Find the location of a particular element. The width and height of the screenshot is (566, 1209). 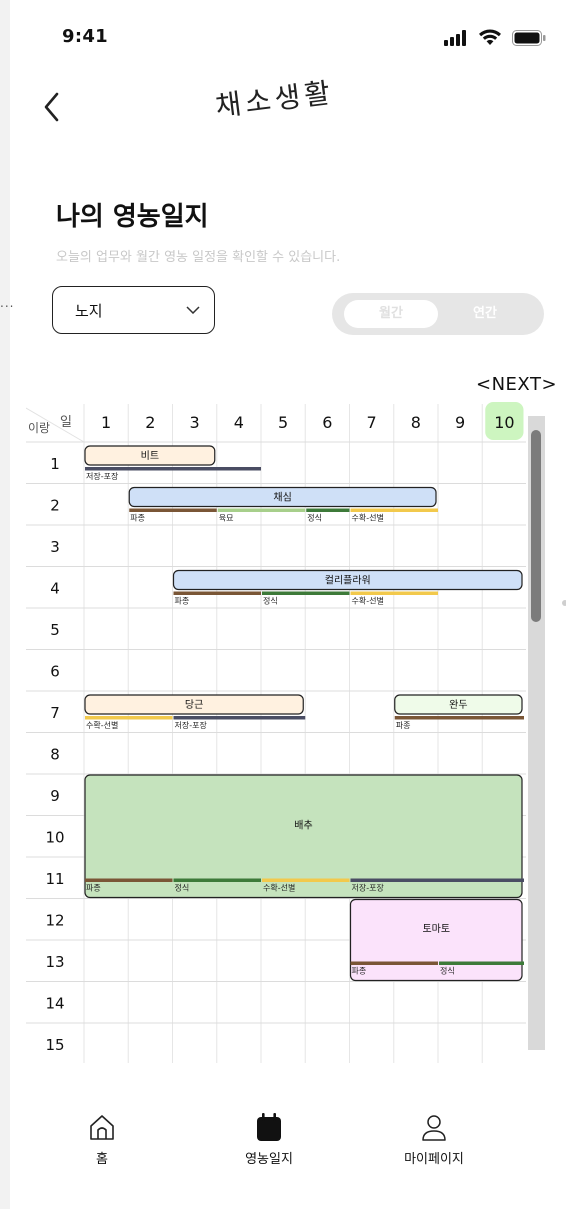

battery-icon is located at coordinates (529, 38).